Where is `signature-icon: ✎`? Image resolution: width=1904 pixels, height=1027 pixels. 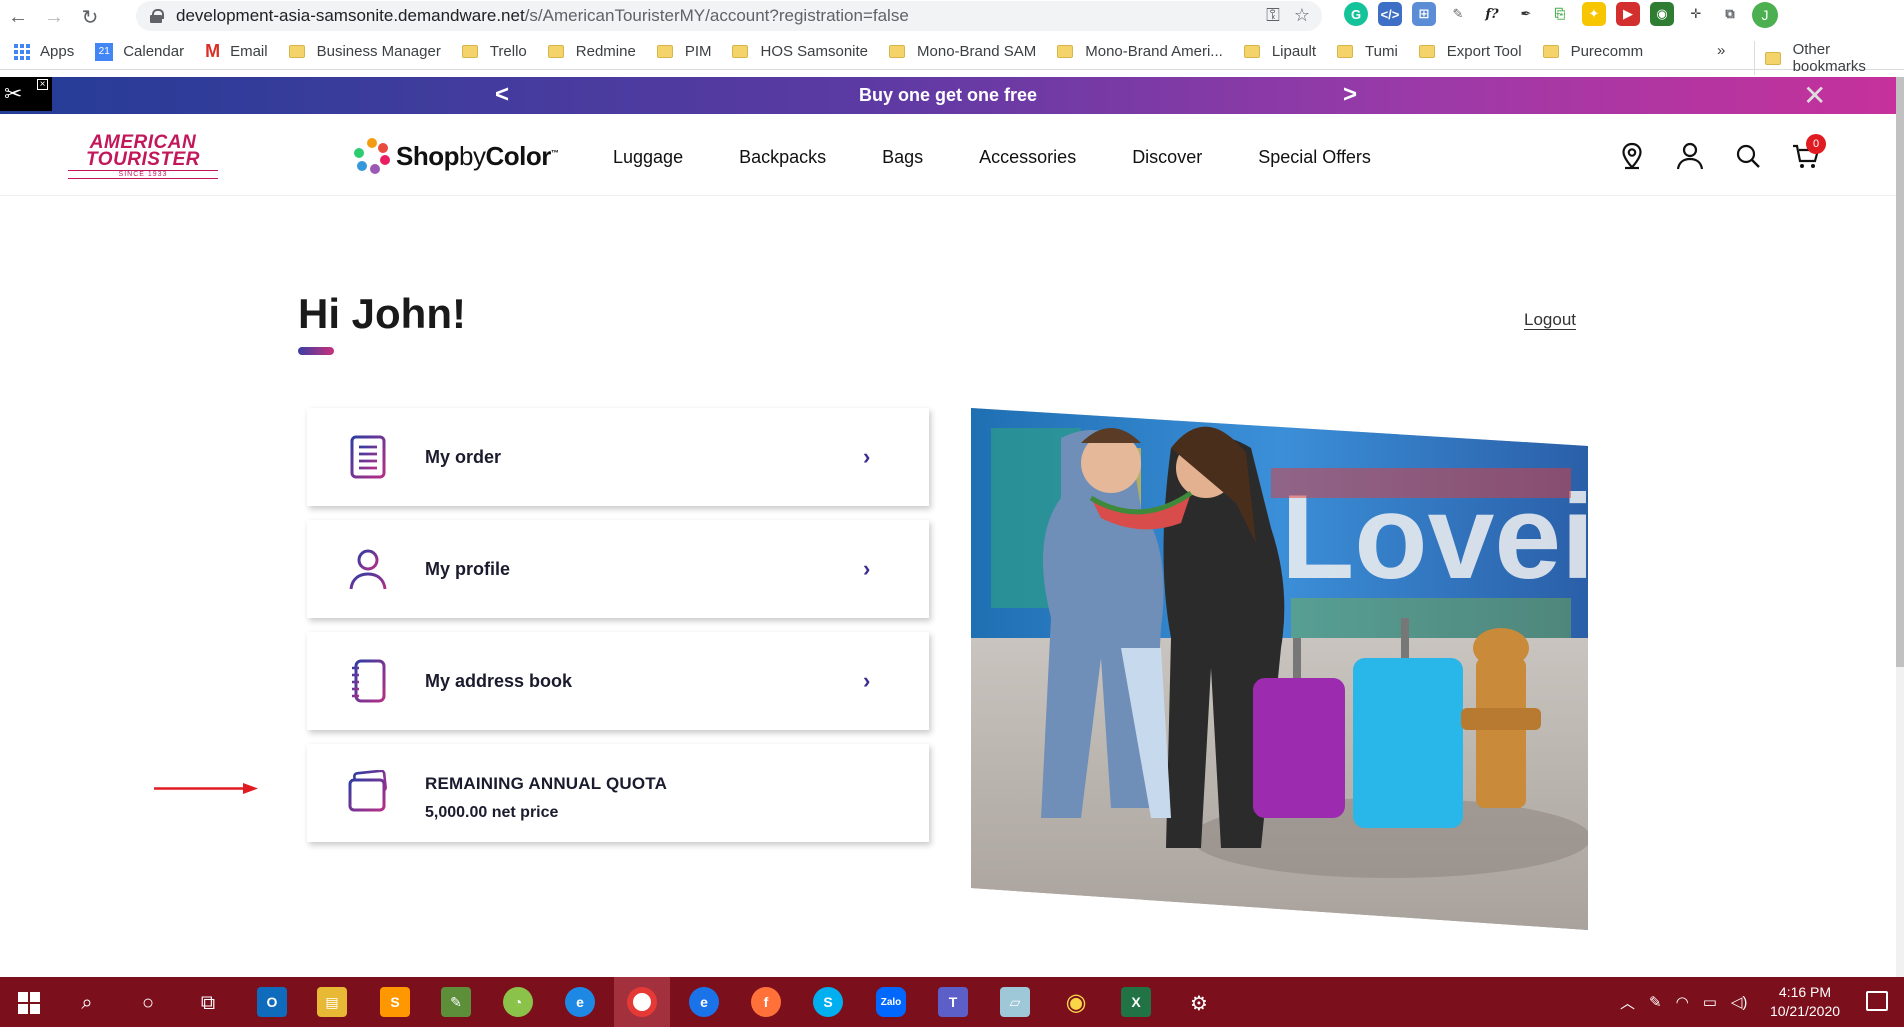
signature-icon: ✎ is located at coordinates (1458, 14).